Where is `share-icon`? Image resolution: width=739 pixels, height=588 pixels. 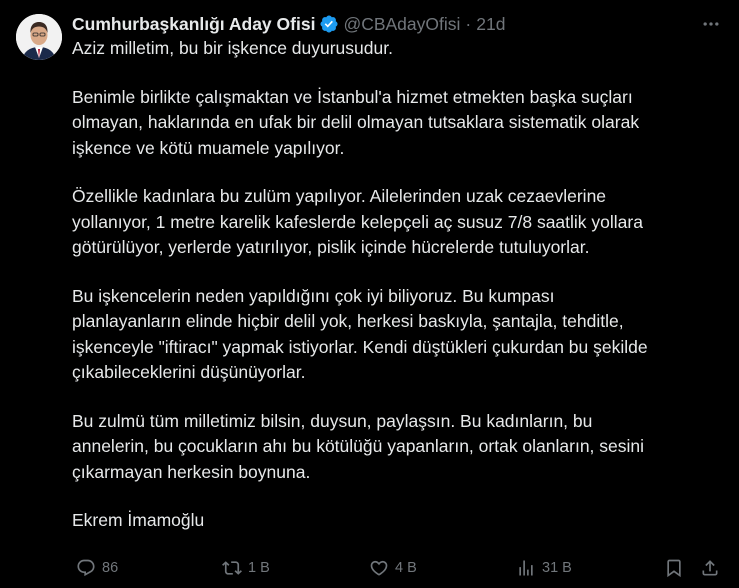
share-icon is located at coordinates (710, 568).